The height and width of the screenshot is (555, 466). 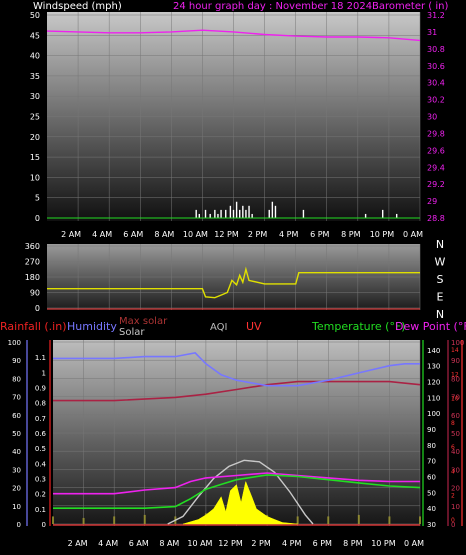 What do you see at coordinates (432, 201) in the screenshot?
I see `barometer-tick-label: 29` at bounding box center [432, 201].